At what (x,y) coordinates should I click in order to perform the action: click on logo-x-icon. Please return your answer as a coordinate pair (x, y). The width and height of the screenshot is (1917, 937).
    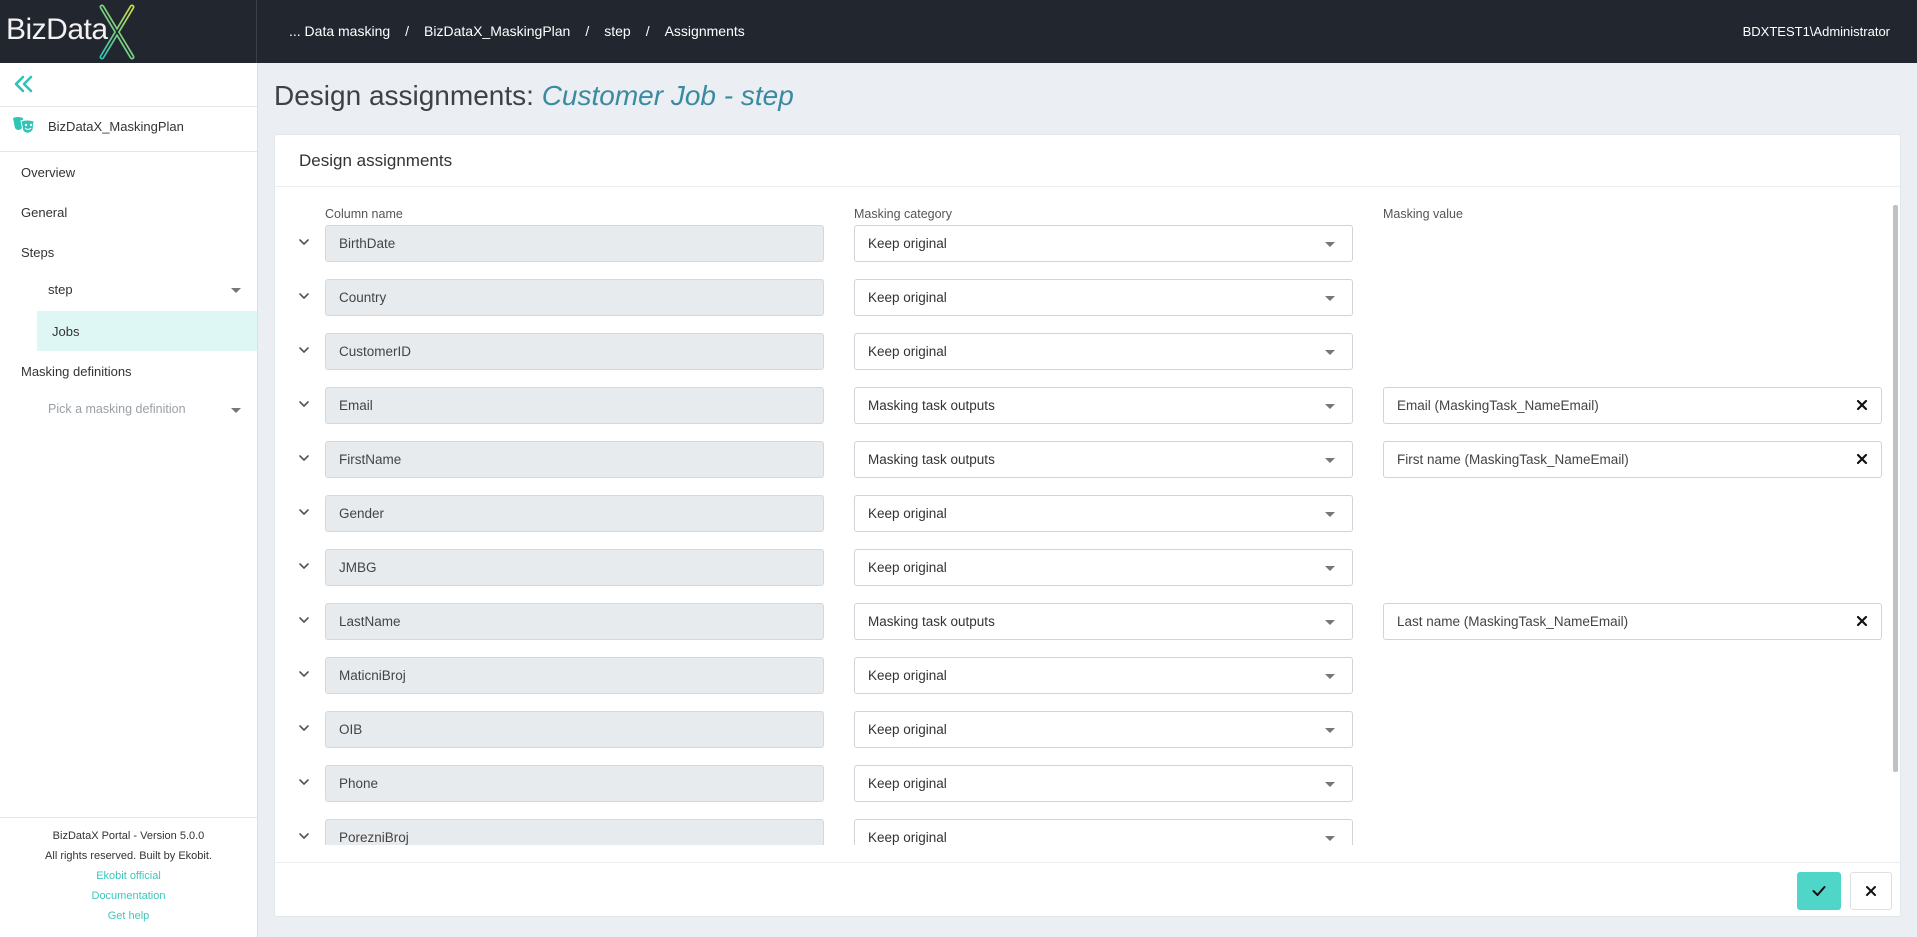
    Looking at the image, I should click on (117, 32).